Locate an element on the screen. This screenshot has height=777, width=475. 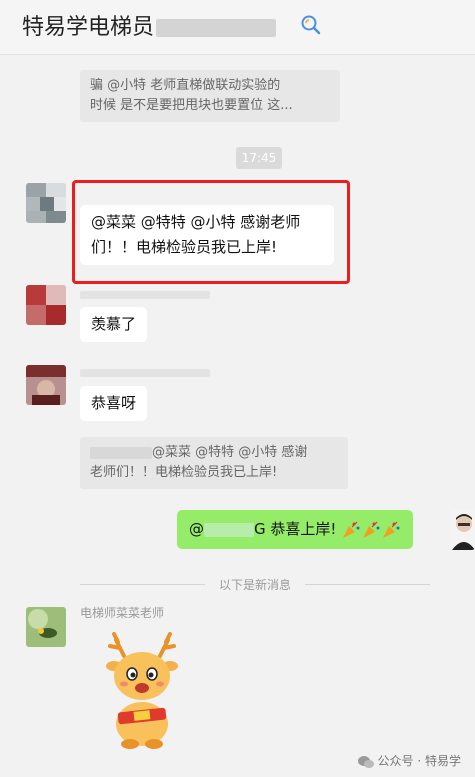
my-message-bubble: @ G 恭喜上岸! is located at coordinates (295, 529).